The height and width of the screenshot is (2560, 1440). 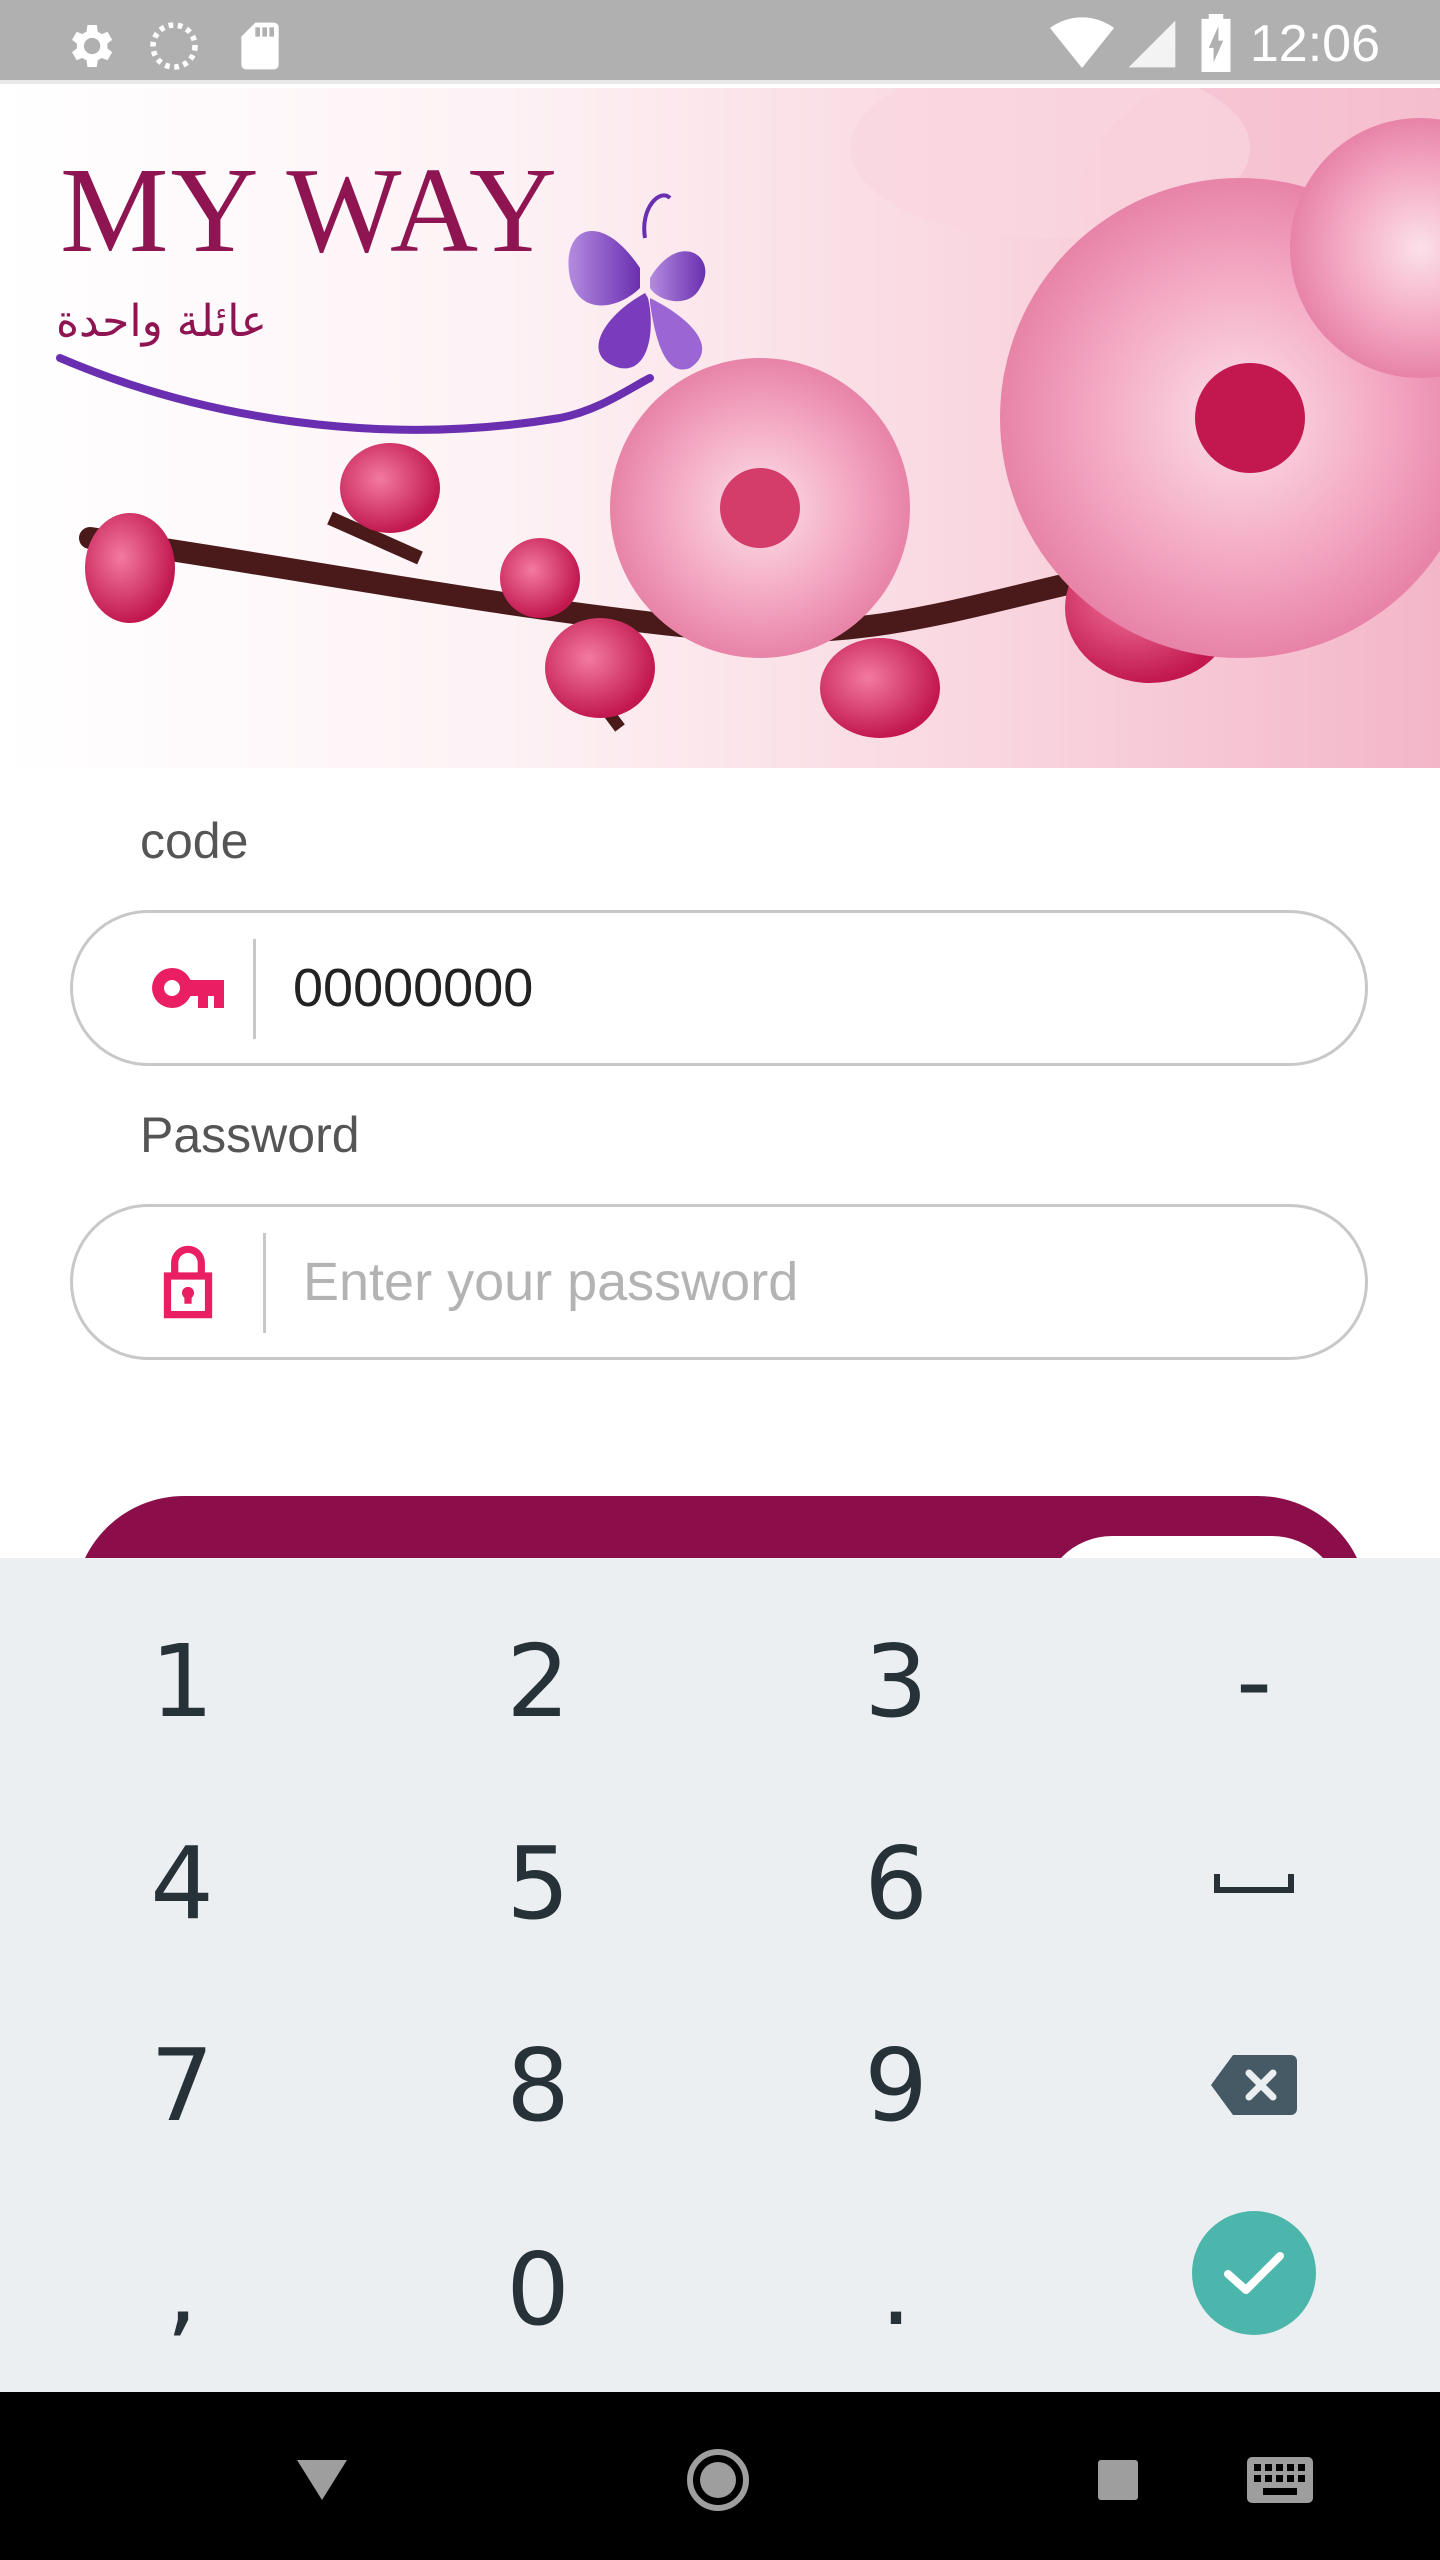 I want to click on home-icon, so click(x=718, y=2480).